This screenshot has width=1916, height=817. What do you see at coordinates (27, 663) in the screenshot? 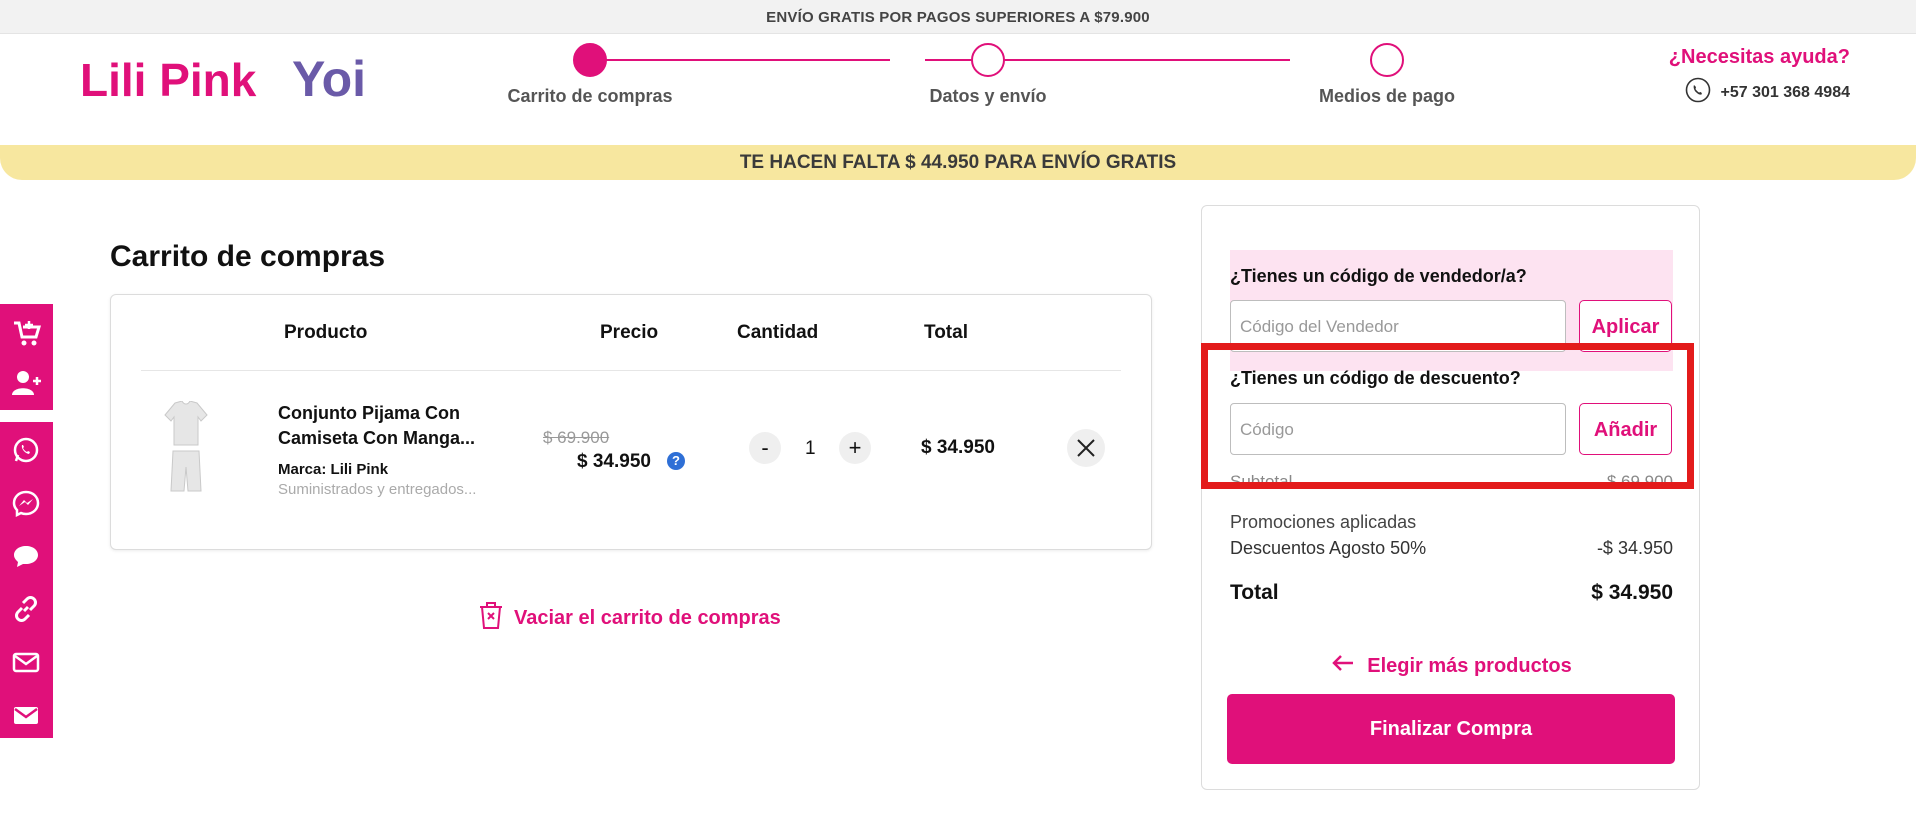
I see `mail-icon` at bounding box center [27, 663].